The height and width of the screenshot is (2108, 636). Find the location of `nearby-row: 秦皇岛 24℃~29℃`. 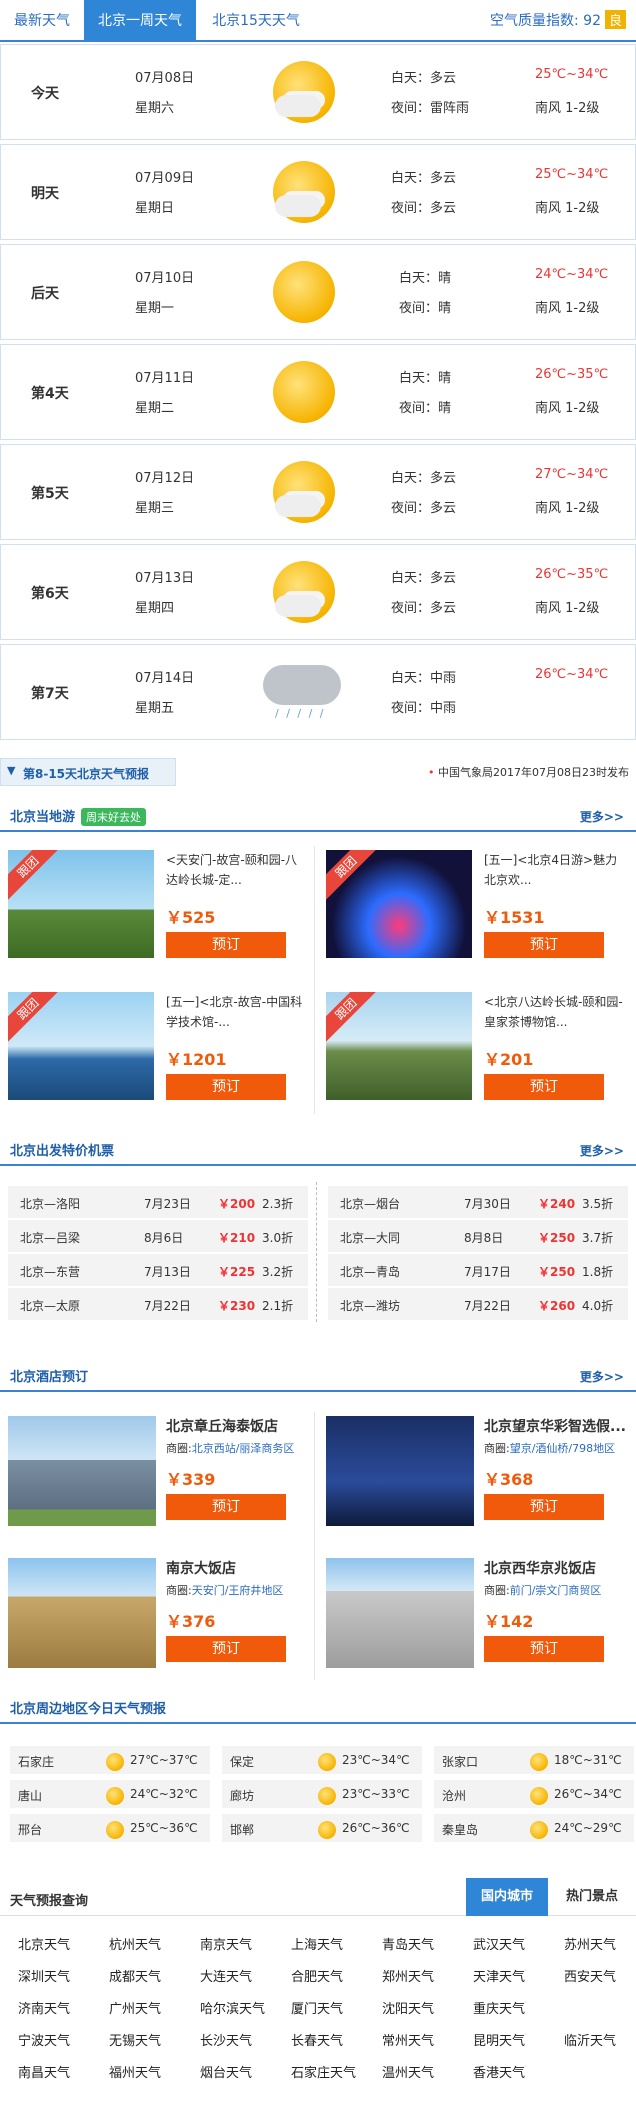

nearby-row: 秦皇岛 24℃~29℃ is located at coordinates (534, 1828).